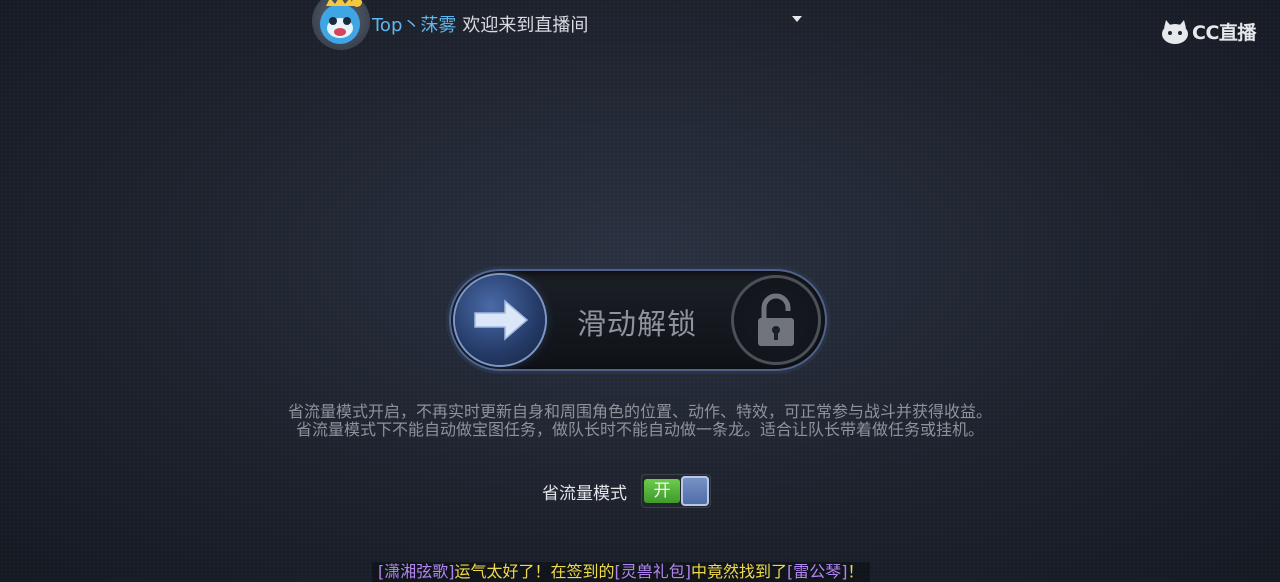 The image size is (1280, 582). I want to click on data-saver-row: 省流量模式 开, so click(626, 491).